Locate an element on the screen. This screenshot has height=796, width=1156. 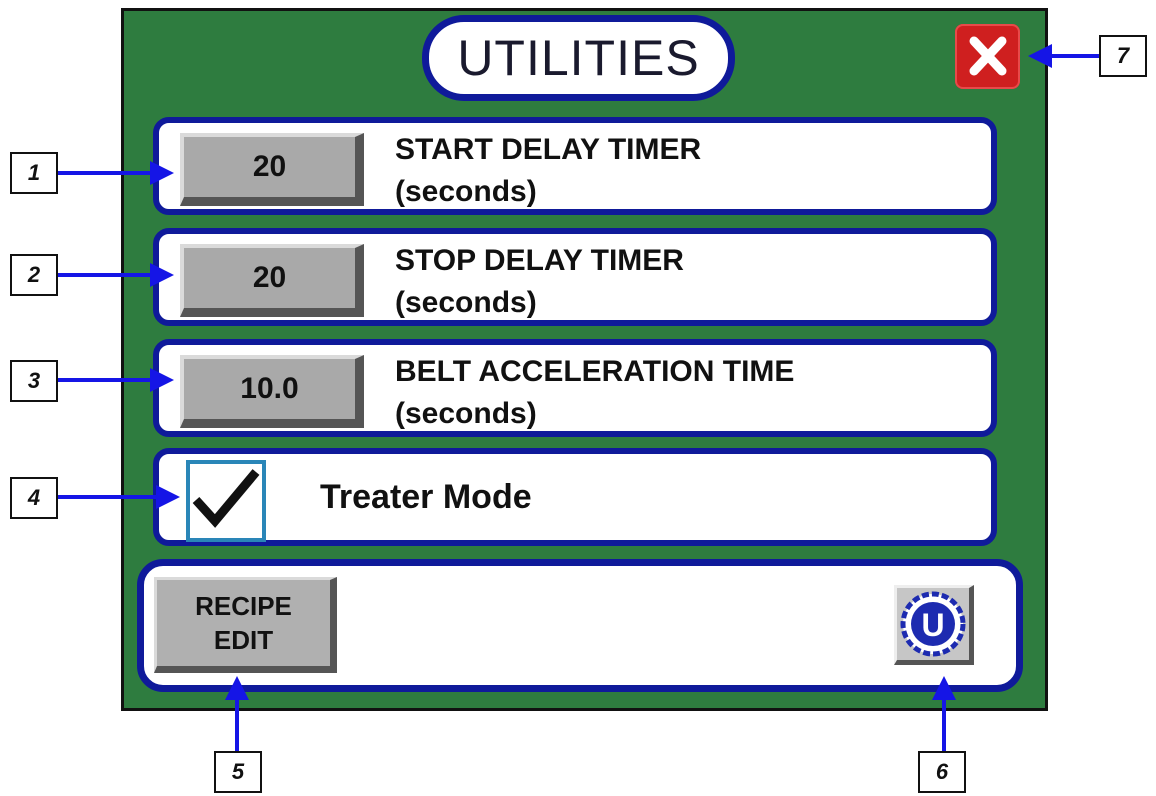
close-button is located at coordinates (987, 56).